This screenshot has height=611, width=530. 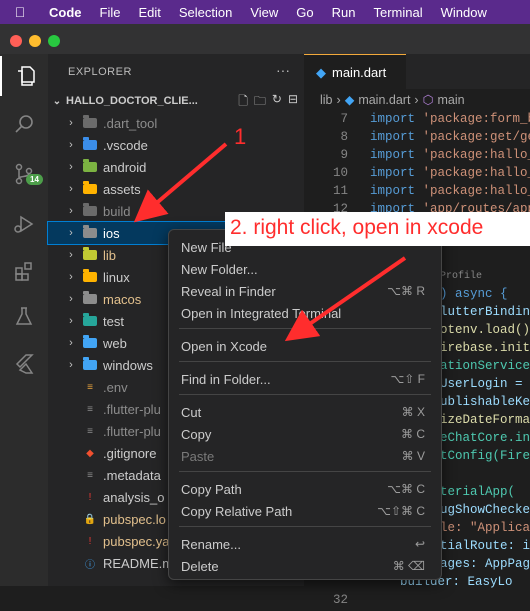 I want to click on line-number: 11, so click(x=340, y=191).